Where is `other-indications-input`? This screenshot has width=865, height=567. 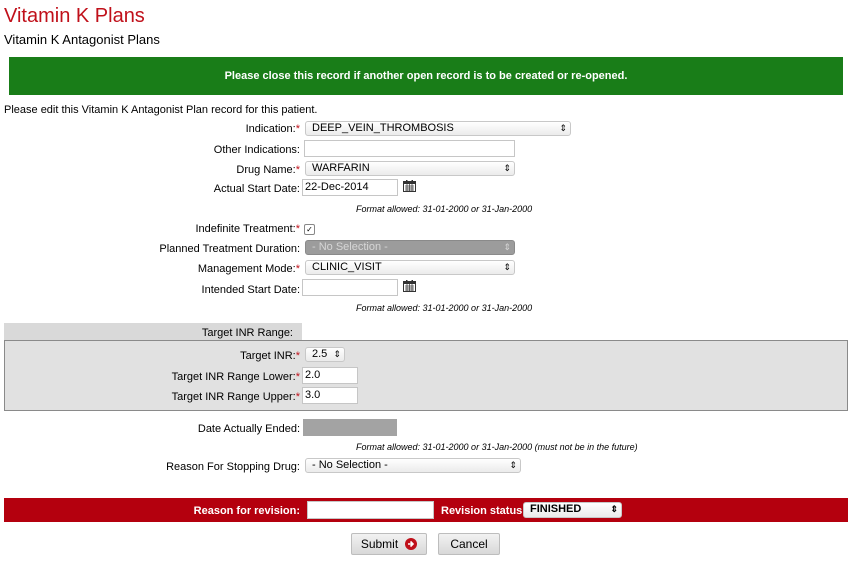
other-indications-input is located at coordinates (409, 148).